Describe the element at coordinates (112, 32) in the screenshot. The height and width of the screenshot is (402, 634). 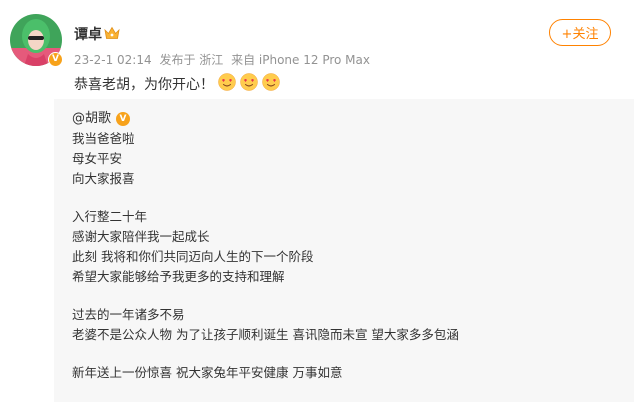
I see `crown-icon` at that location.